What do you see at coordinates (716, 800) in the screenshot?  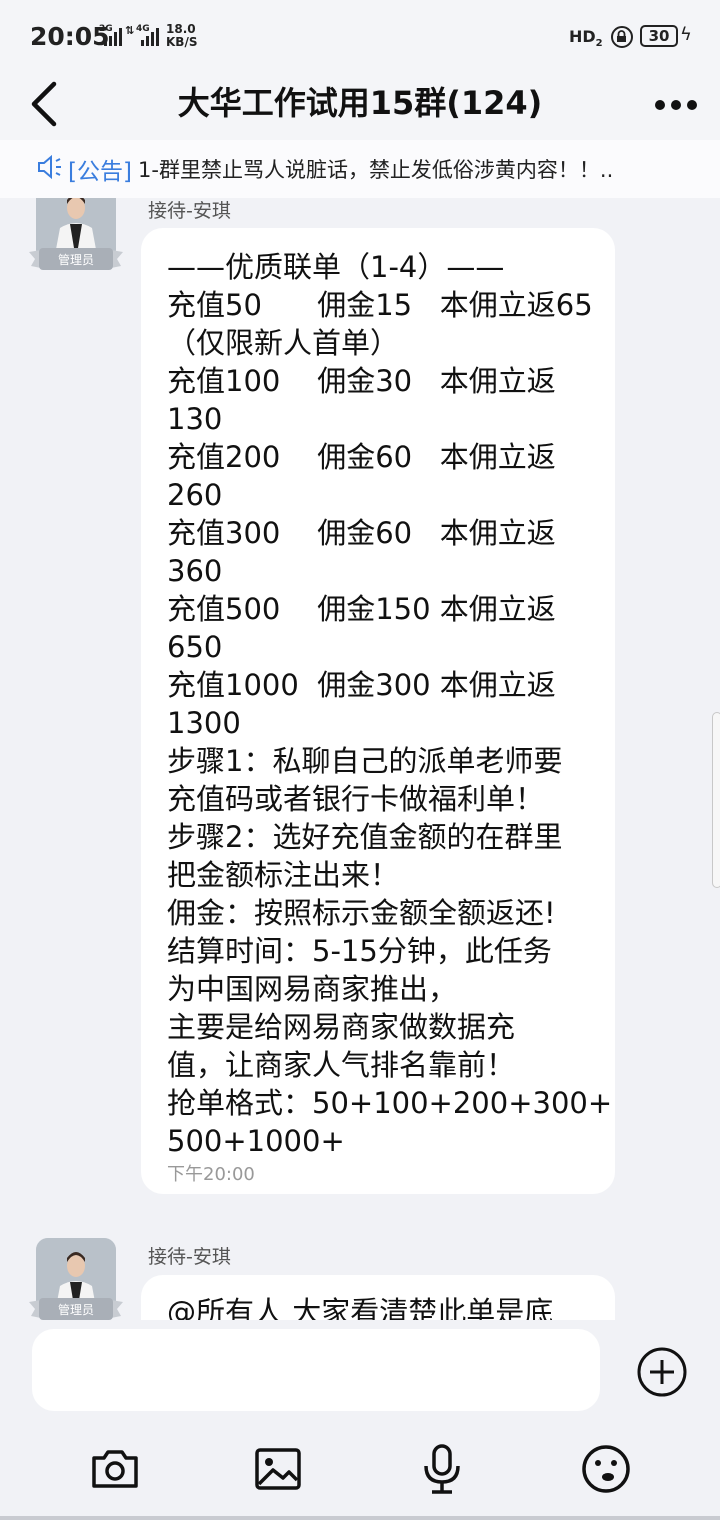 I see `scrollbar` at bounding box center [716, 800].